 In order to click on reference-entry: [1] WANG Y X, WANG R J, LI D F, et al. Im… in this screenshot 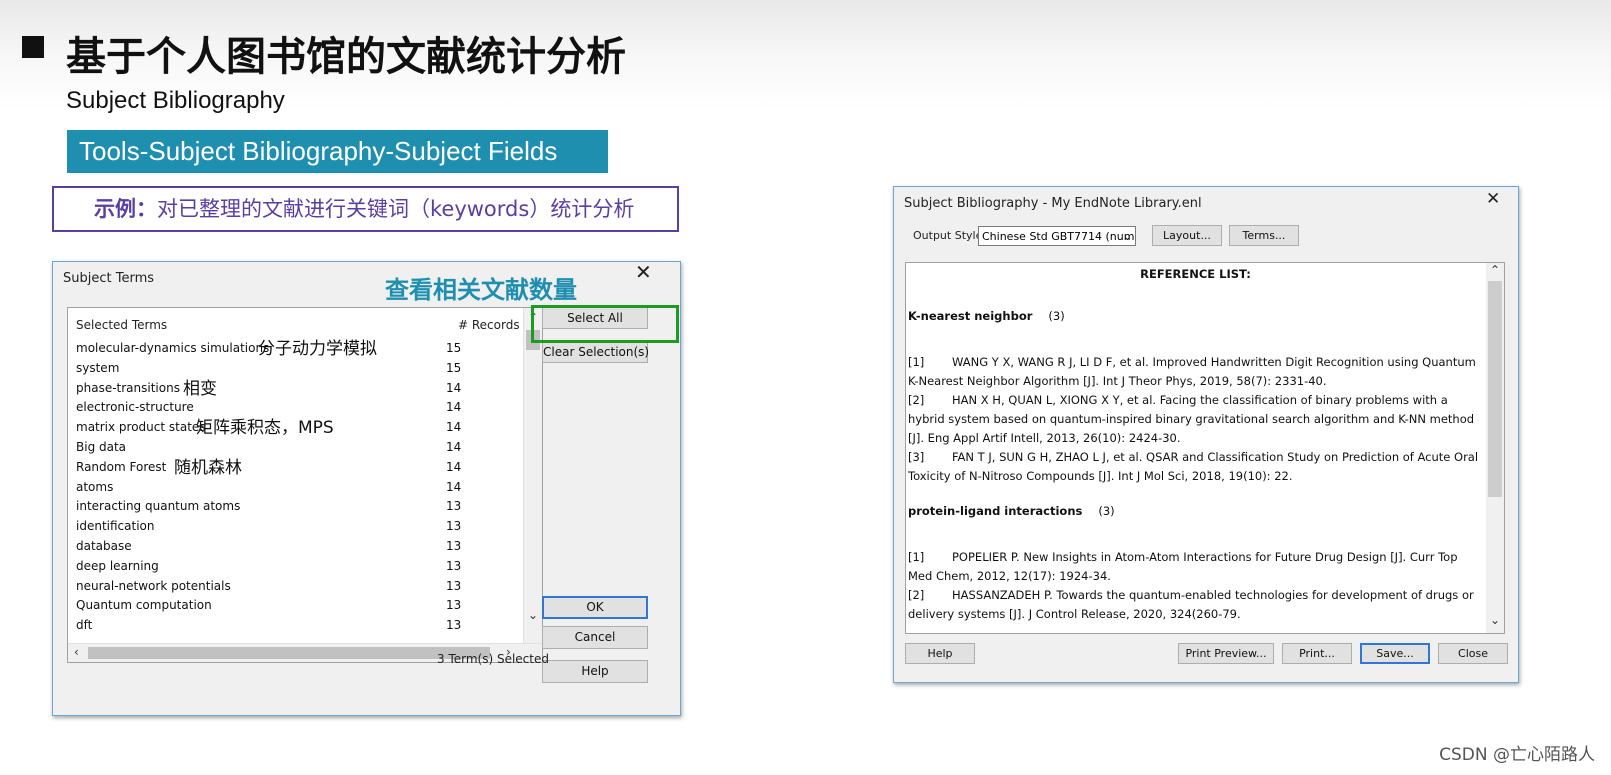, I will do `click(1195, 372)`.